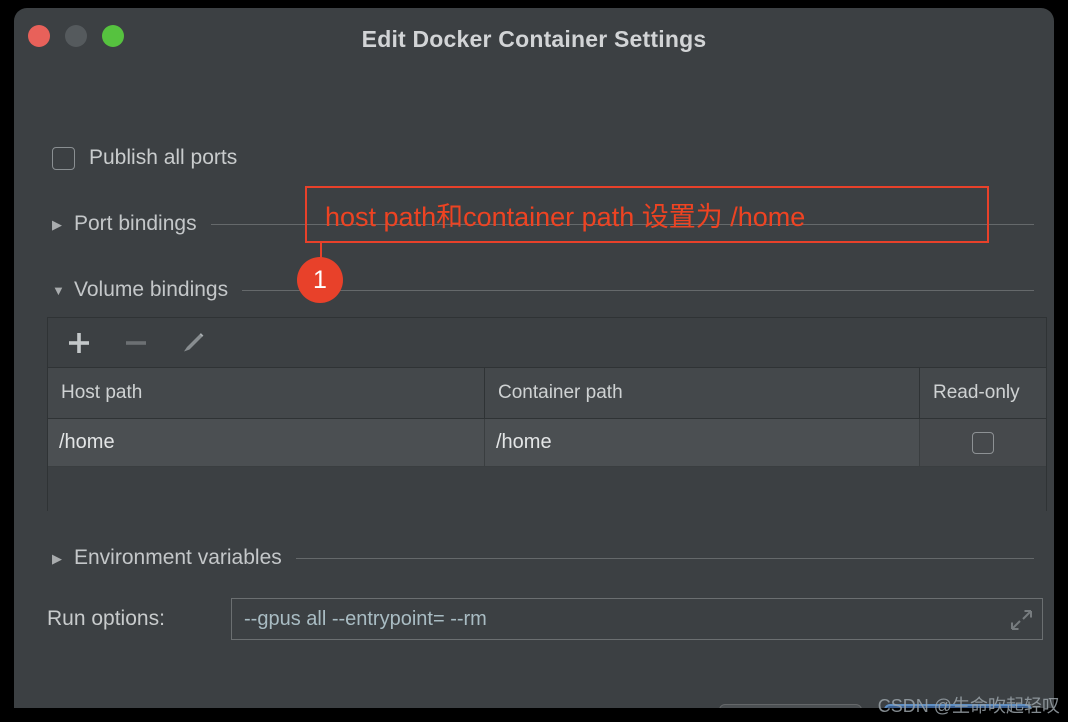  I want to click on publish-all-ports-checkbox, so click(63, 158).